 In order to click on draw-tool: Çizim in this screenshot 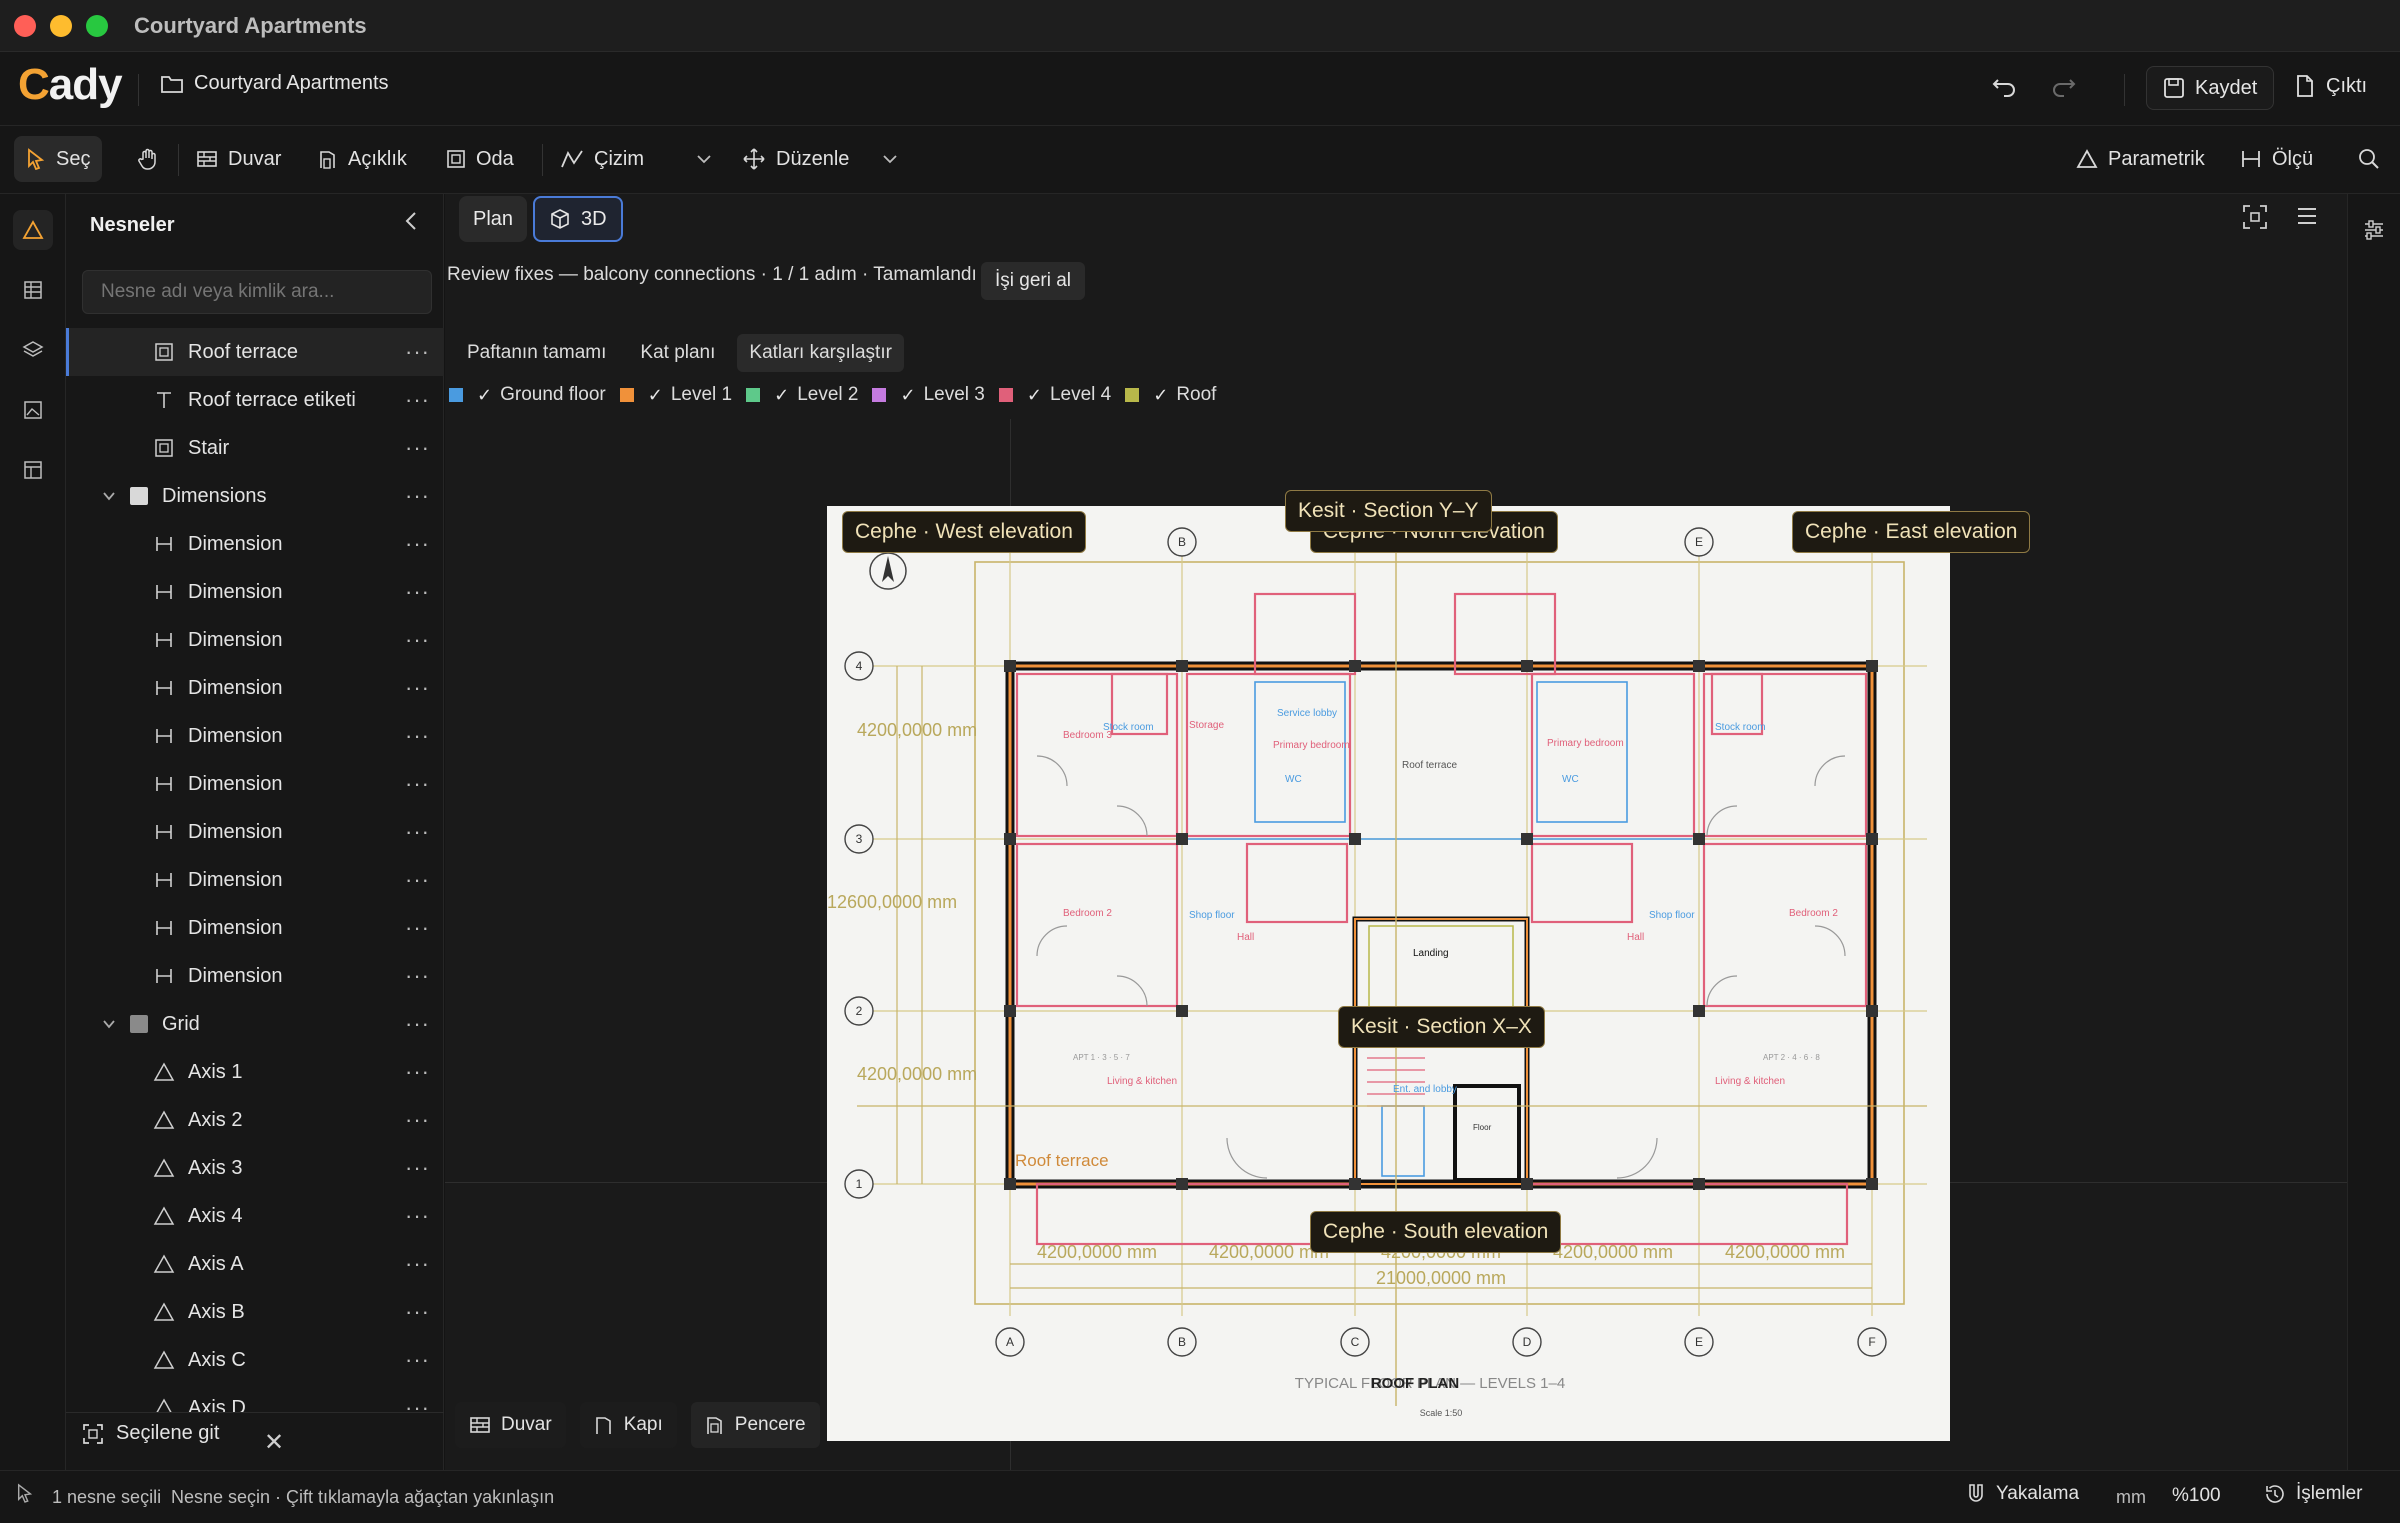, I will do `click(602, 159)`.